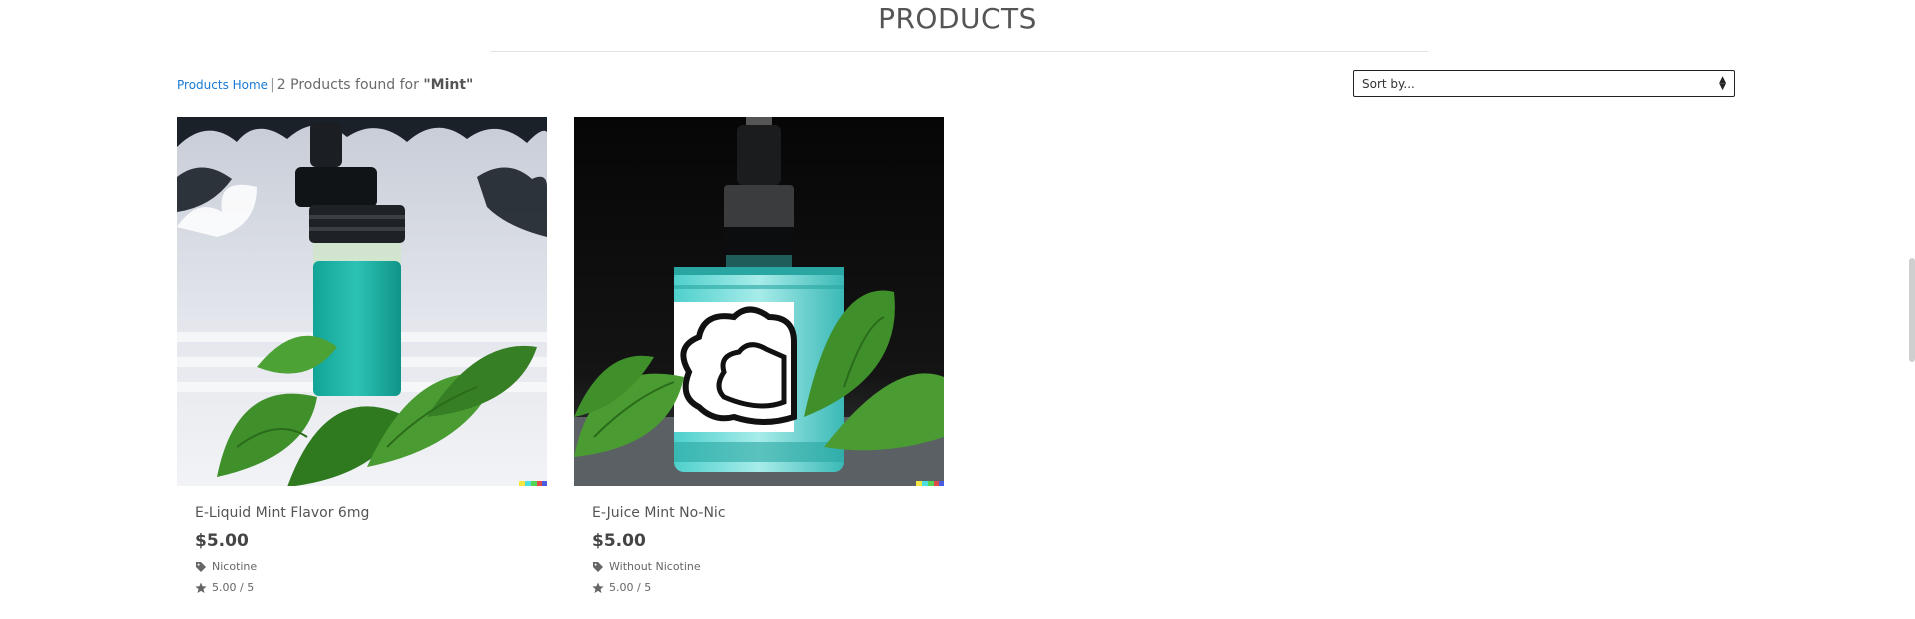 Image resolution: width=1915 pixels, height=619 pixels. I want to click on sort-select: Sort by... ▲ ▼, so click(1544, 83).